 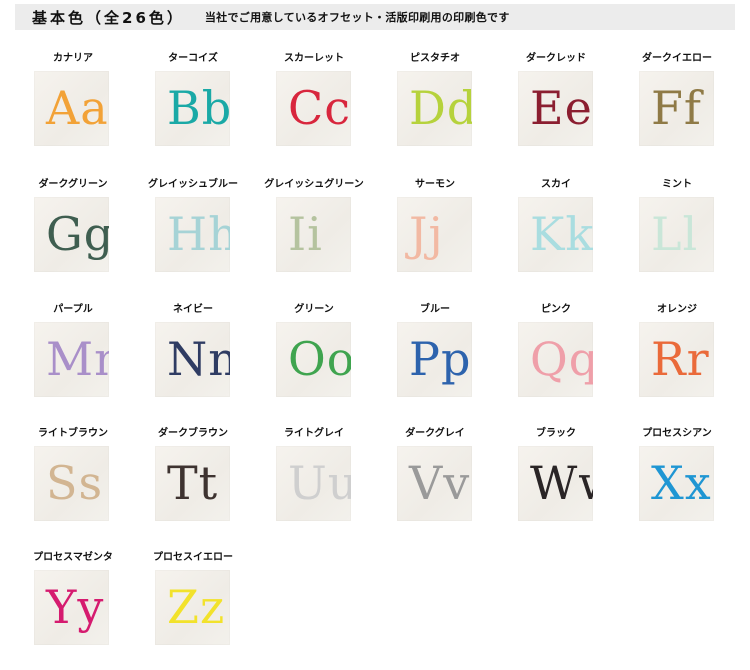 I want to click on color-swatch-item: ターコイズ Bb, so click(x=193, y=99).